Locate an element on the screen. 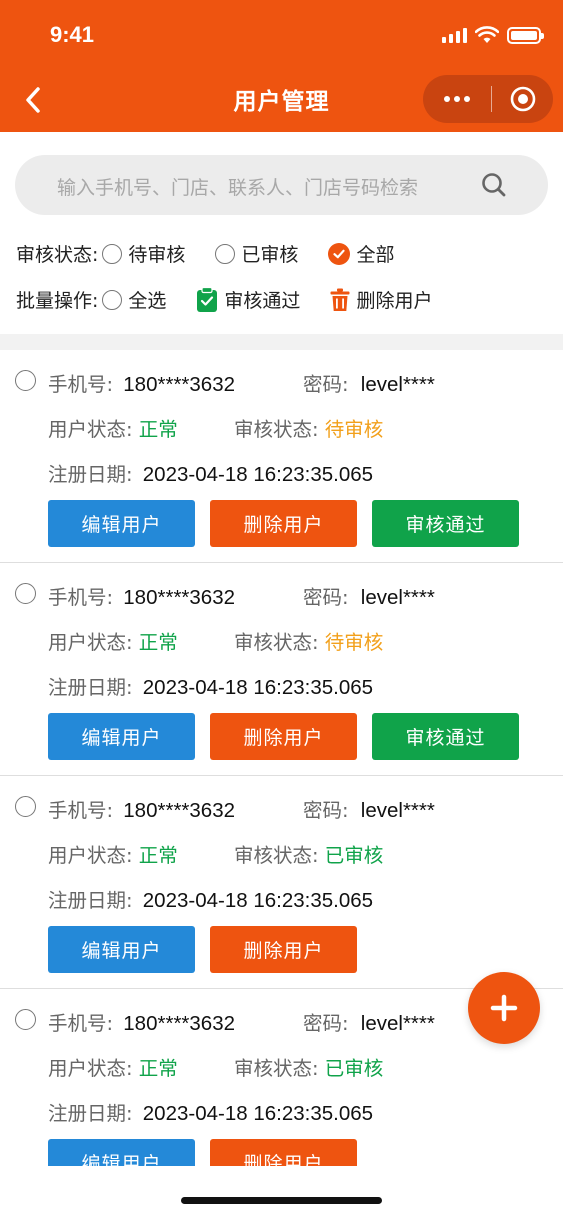 This screenshot has height=1218, width=563. add-user-button is located at coordinates (504, 1008).